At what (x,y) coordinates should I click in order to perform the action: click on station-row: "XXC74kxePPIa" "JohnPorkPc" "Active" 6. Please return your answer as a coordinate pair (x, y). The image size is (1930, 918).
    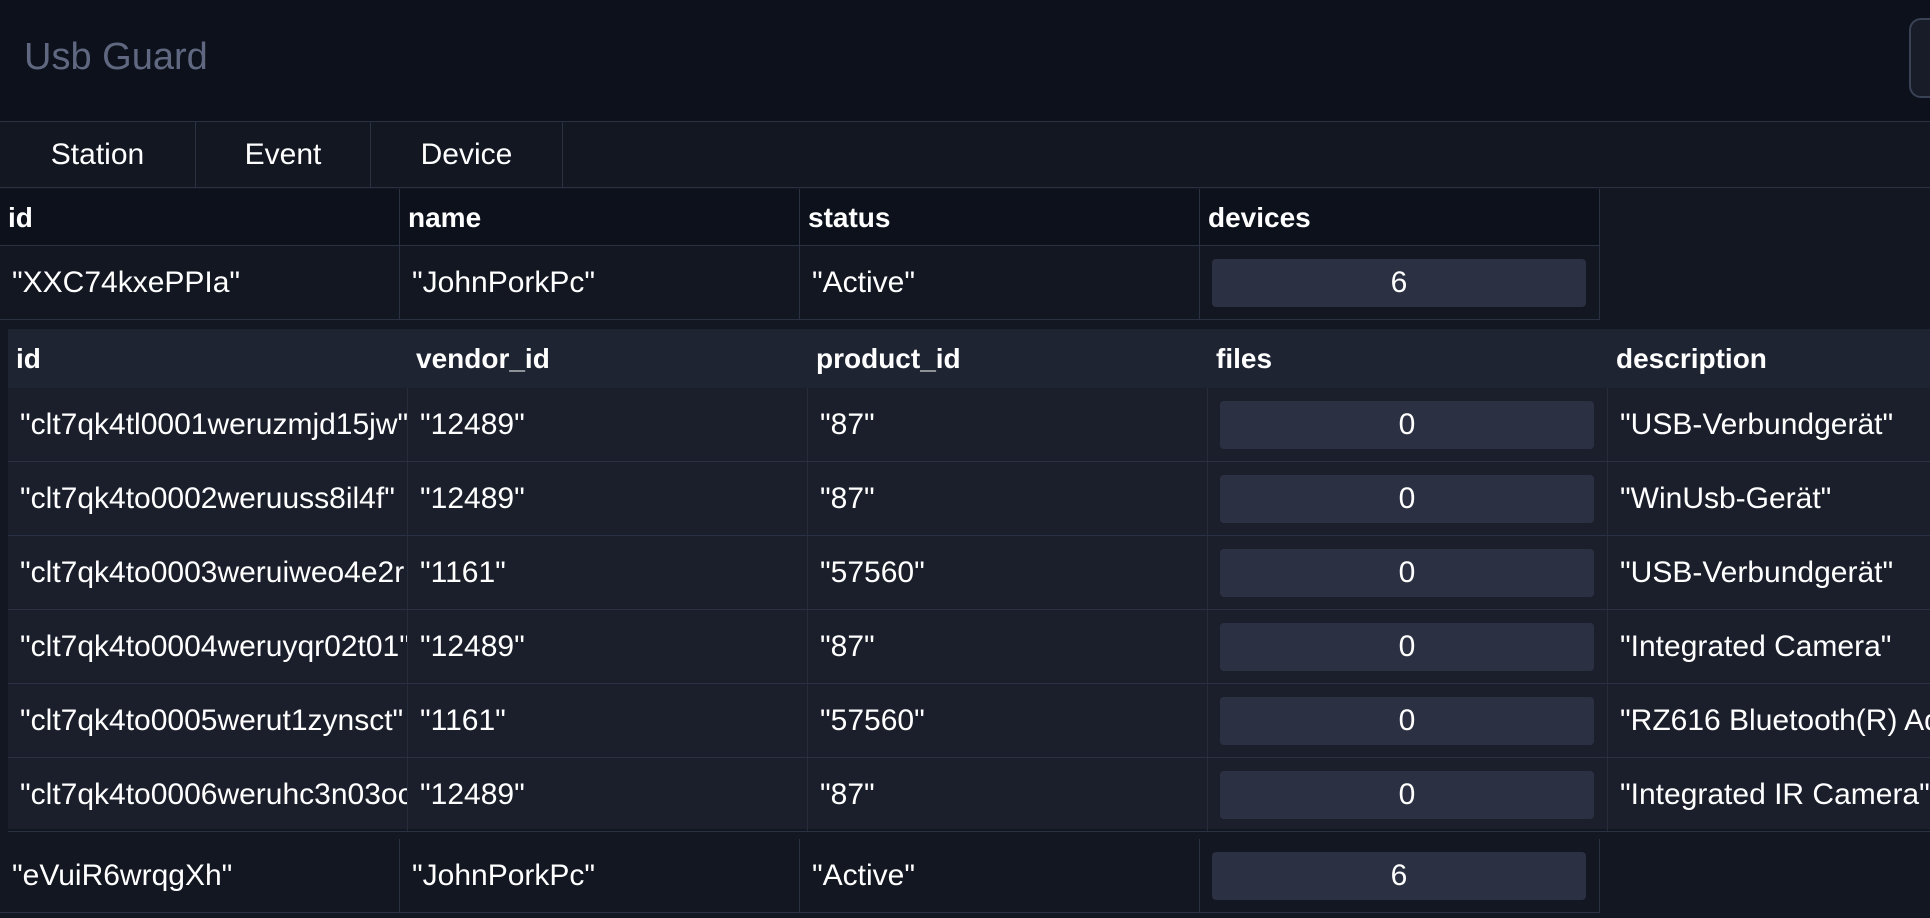
    Looking at the image, I should click on (800, 283).